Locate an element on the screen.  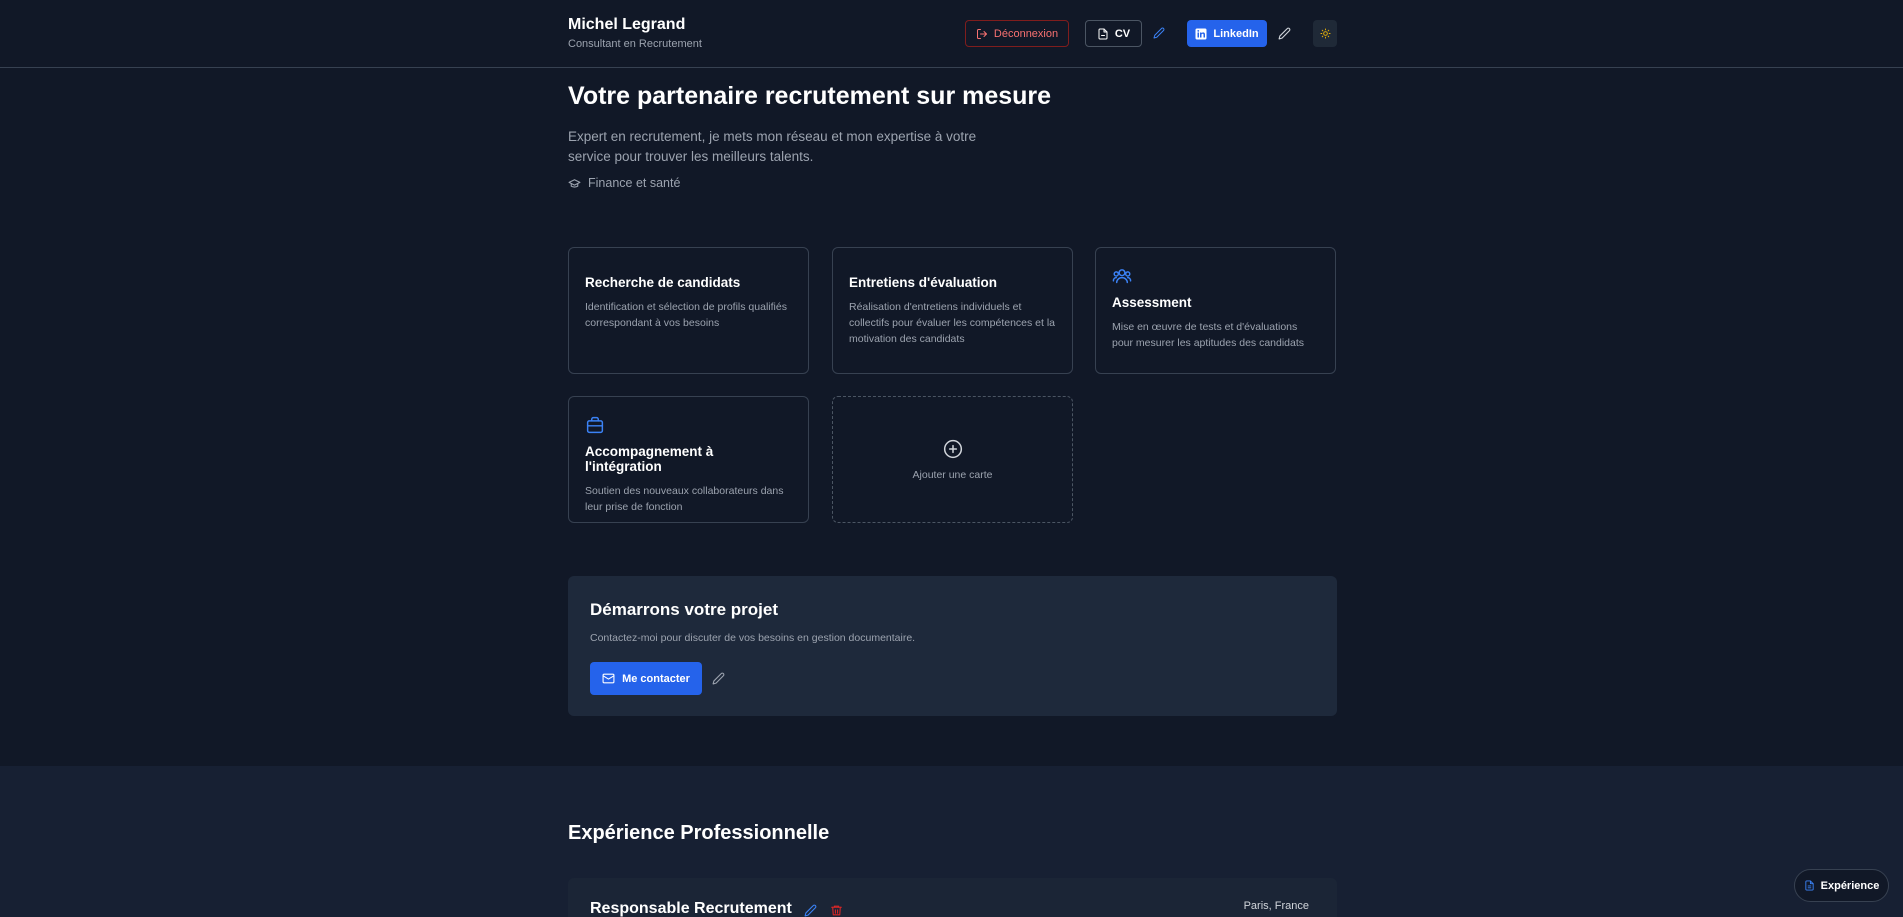
add-card-button: Ajouter une carte is located at coordinates (952, 459).